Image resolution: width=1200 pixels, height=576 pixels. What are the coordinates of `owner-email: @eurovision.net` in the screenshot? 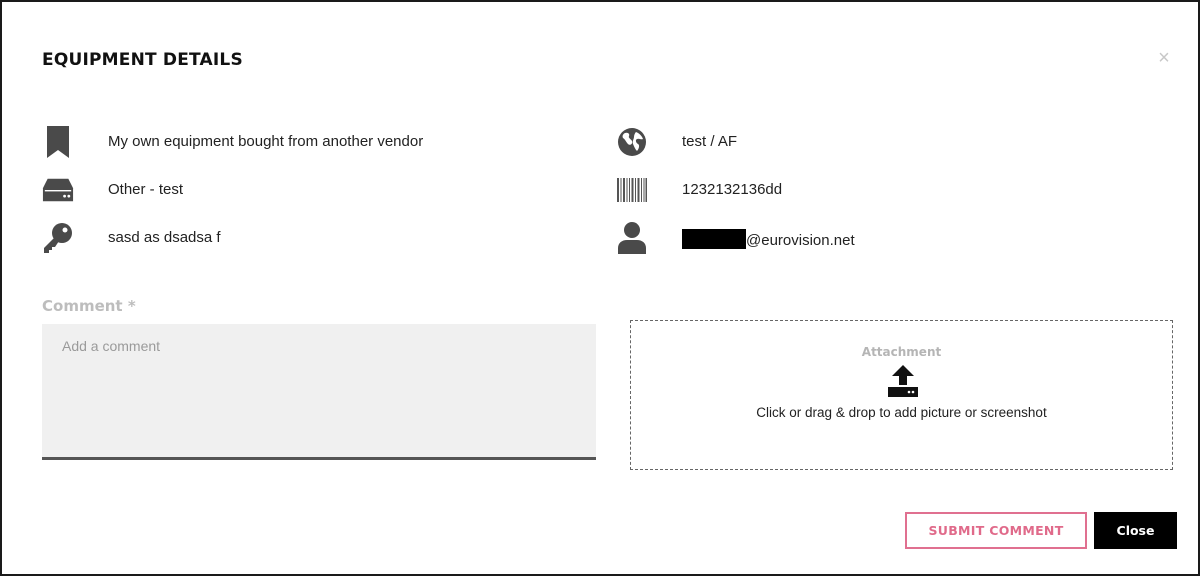 It's located at (768, 239).